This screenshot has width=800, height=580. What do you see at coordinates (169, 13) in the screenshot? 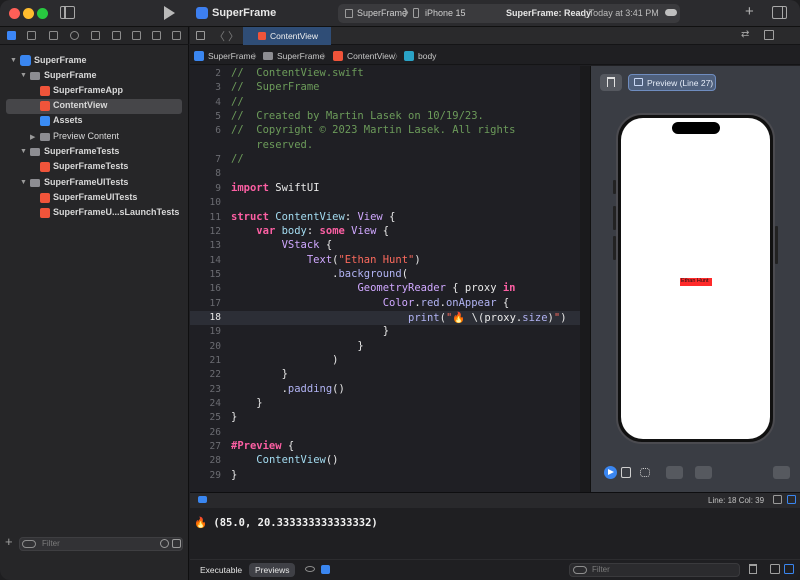
I see `run-button` at bounding box center [169, 13].